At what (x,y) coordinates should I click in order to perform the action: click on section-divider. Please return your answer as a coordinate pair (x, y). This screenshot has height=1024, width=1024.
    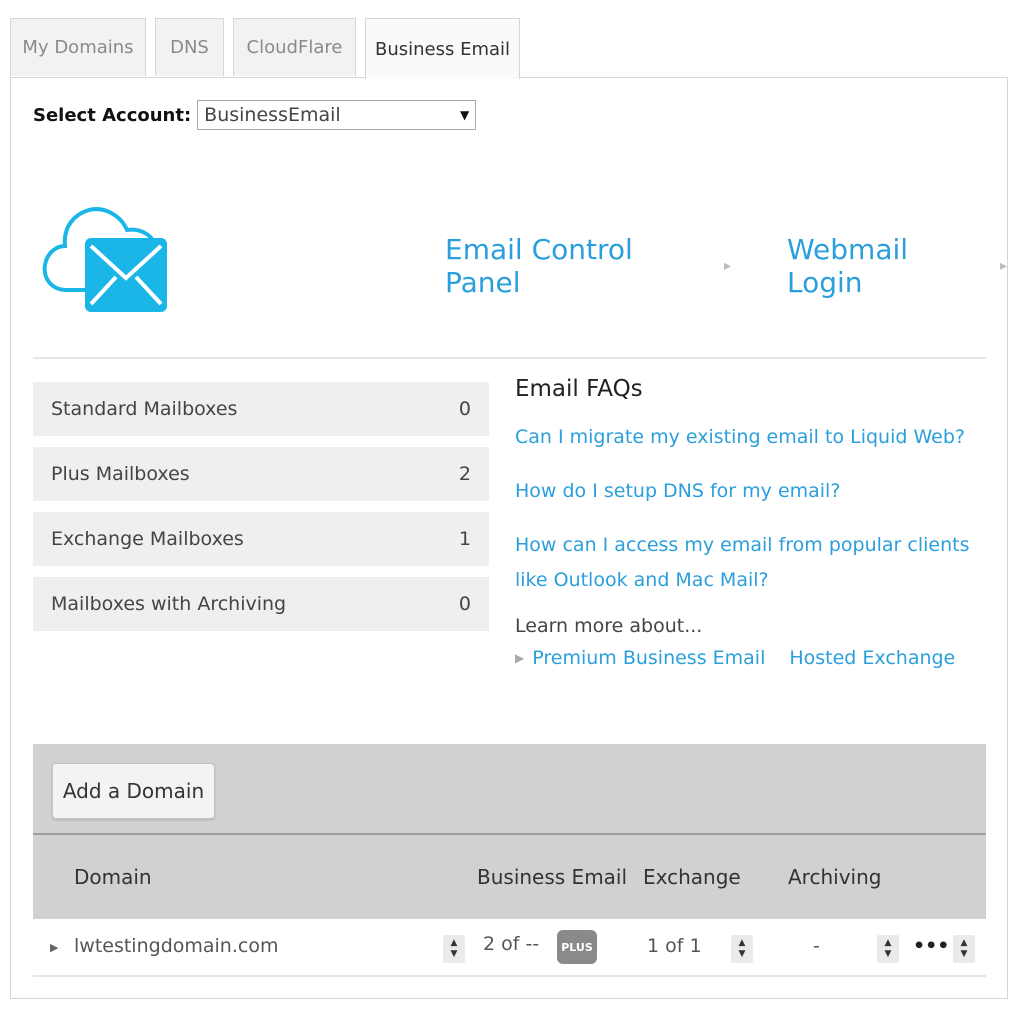
    Looking at the image, I should click on (509, 358).